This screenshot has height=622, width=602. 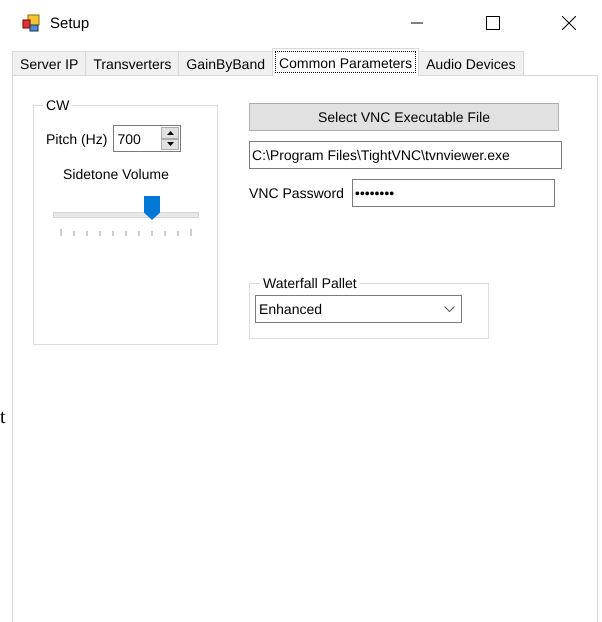 What do you see at coordinates (49, 63) in the screenshot?
I see `tab: Server IP` at bounding box center [49, 63].